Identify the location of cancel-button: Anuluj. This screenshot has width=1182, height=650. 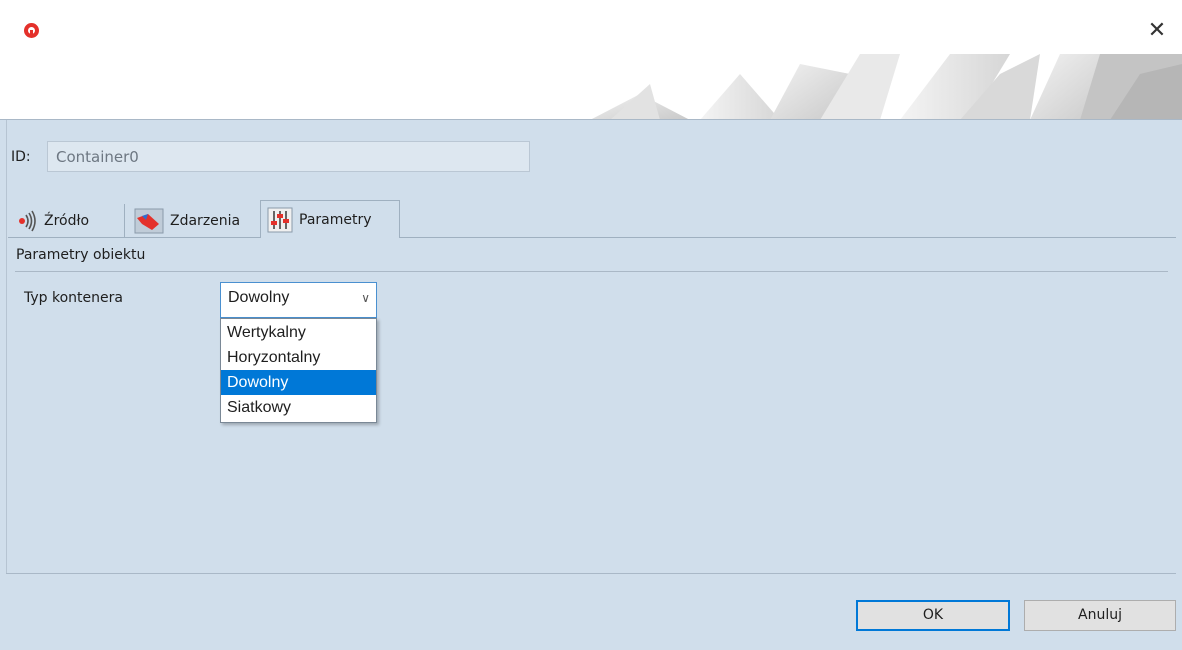
(1100, 615).